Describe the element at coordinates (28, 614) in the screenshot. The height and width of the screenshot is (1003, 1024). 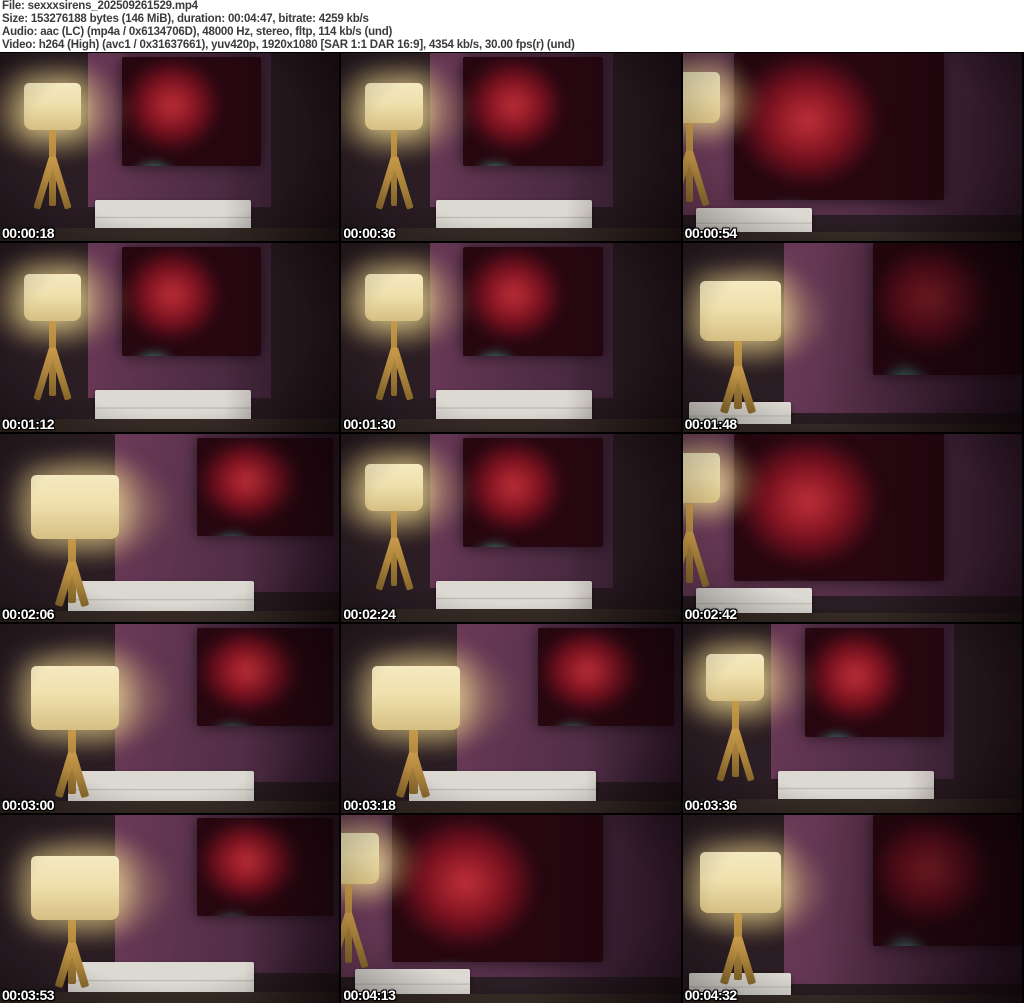
I see `thumbnail-timestamp: 00:02:06` at that location.